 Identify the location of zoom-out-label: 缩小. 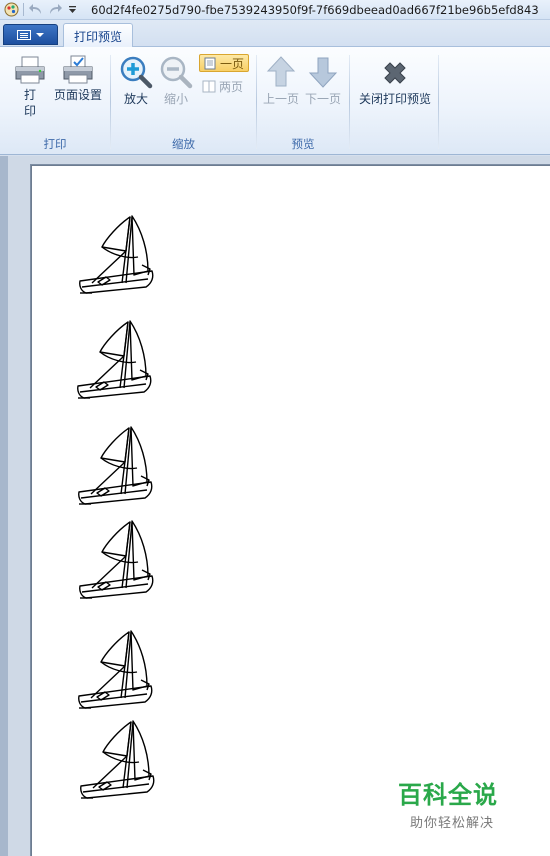
(175, 99).